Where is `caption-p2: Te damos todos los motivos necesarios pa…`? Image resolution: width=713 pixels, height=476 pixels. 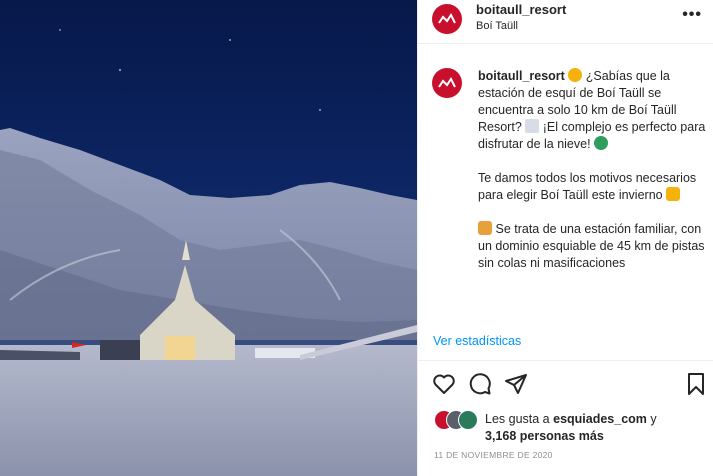
caption-p2: Te damos todos los motivos necesarios pa… is located at coordinates (587, 186).